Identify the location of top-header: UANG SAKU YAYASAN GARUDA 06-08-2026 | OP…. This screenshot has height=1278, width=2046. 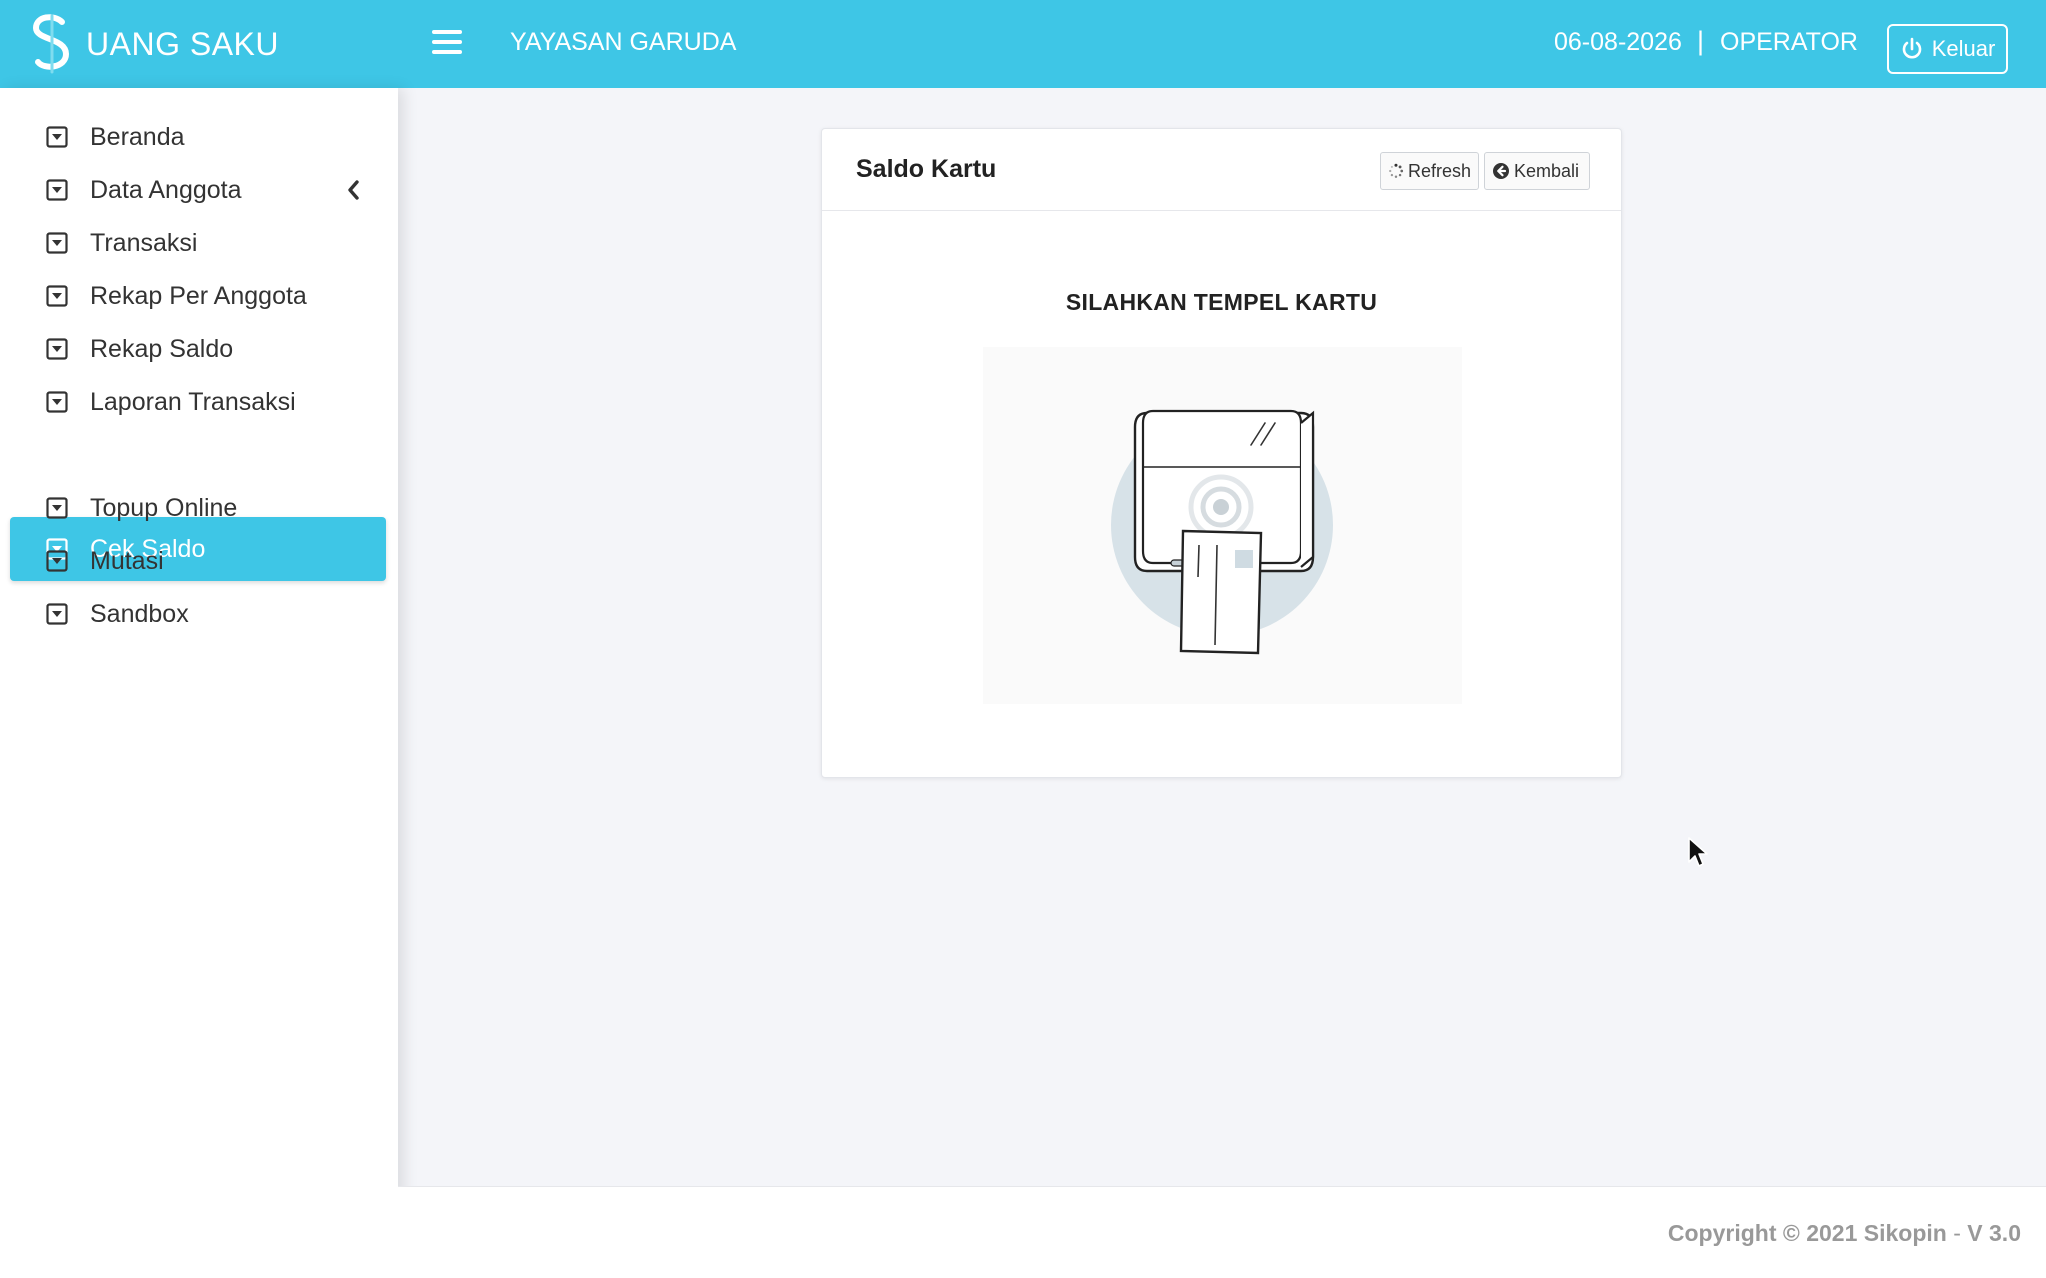
(1023, 44).